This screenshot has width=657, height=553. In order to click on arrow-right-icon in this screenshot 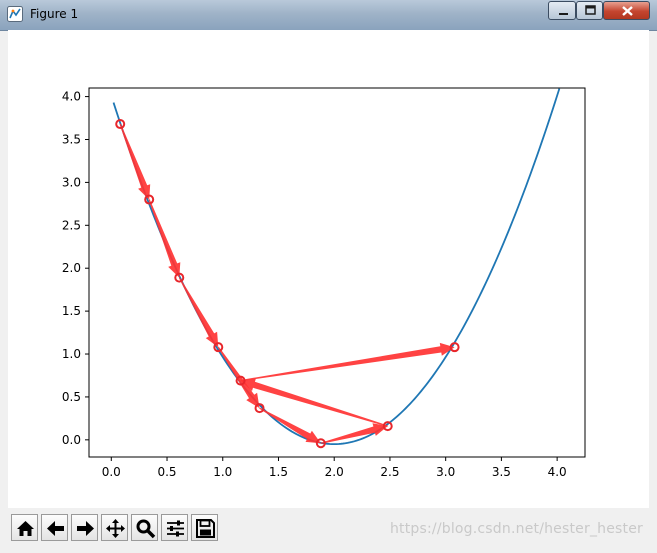, I will do `click(85, 528)`.